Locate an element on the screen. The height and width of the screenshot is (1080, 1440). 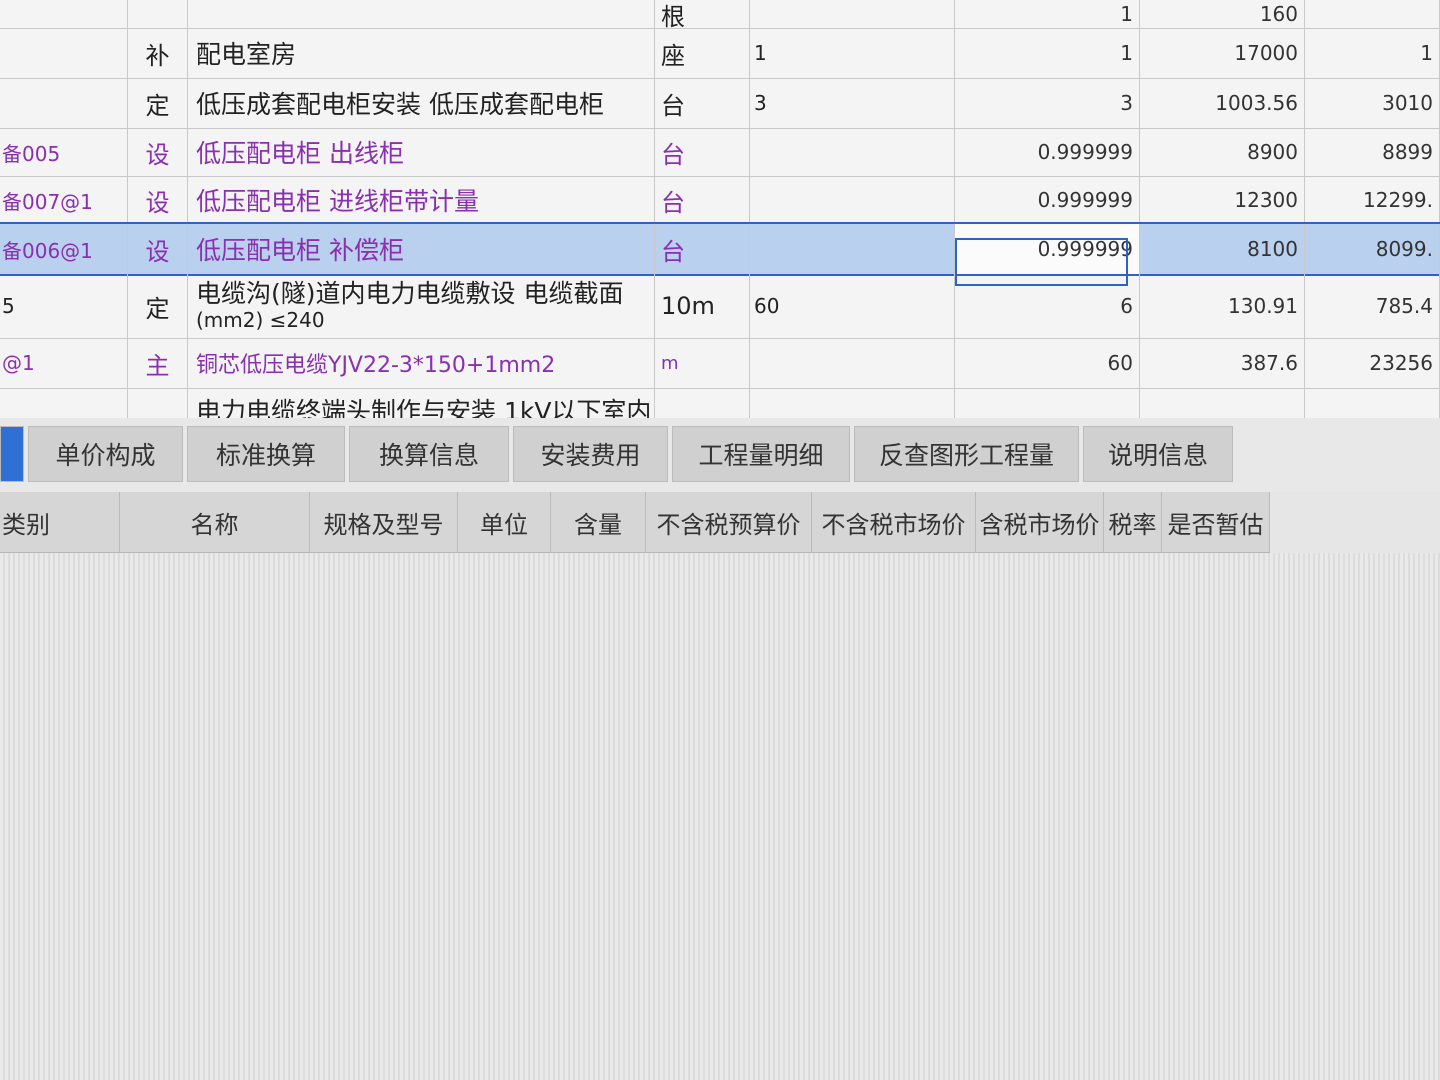
total-price-cell: 3010 is located at coordinates (1372, 103).